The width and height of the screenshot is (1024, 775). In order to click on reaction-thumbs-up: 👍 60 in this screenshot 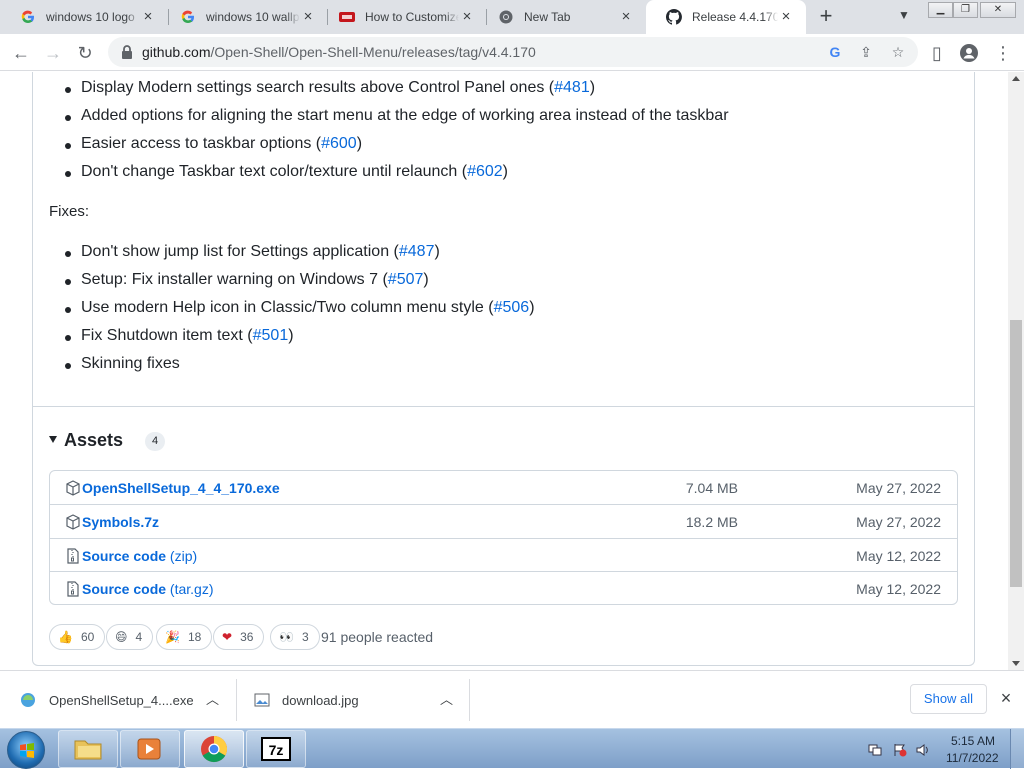, I will do `click(77, 637)`.